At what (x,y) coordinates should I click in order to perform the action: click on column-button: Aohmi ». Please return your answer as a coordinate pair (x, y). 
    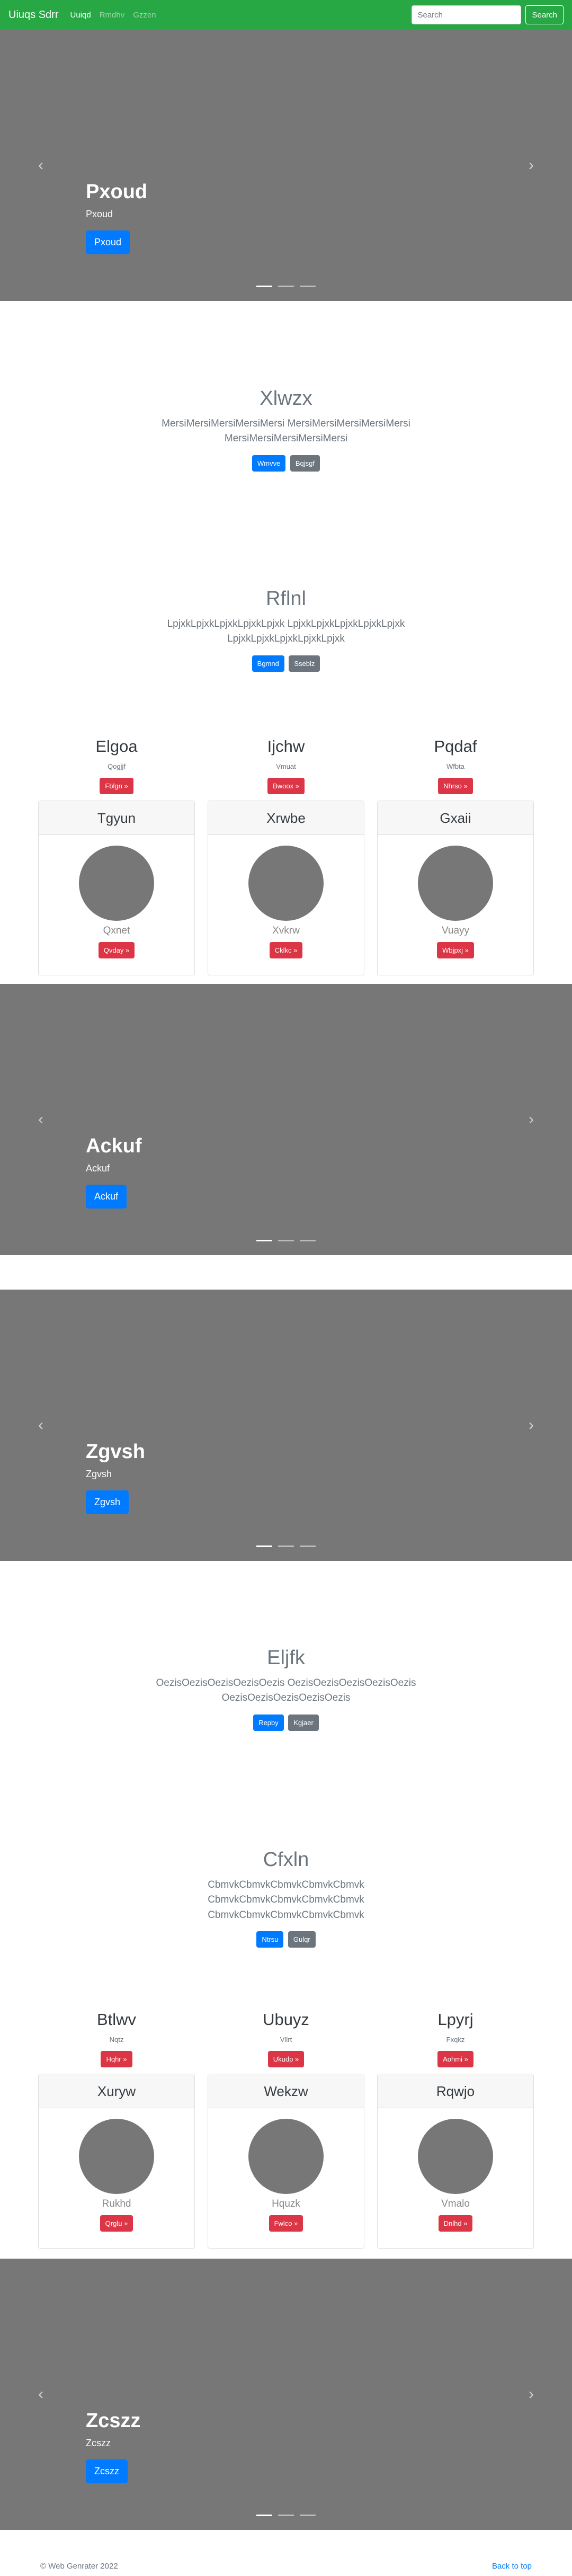
    Looking at the image, I should click on (455, 2059).